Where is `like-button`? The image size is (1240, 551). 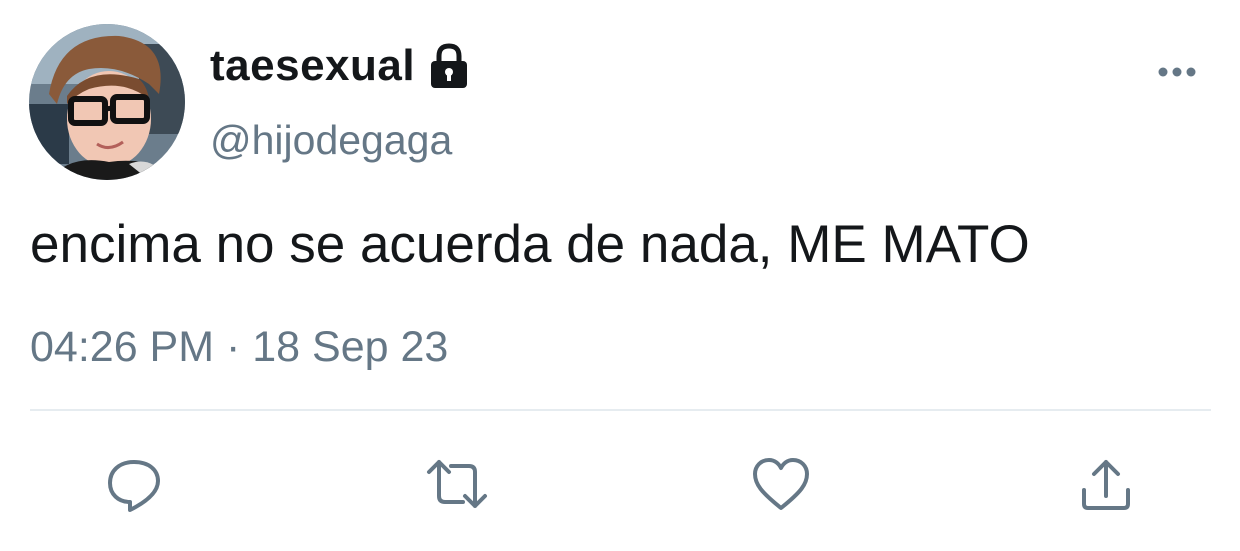 like-button is located at coordinates (781, 484).